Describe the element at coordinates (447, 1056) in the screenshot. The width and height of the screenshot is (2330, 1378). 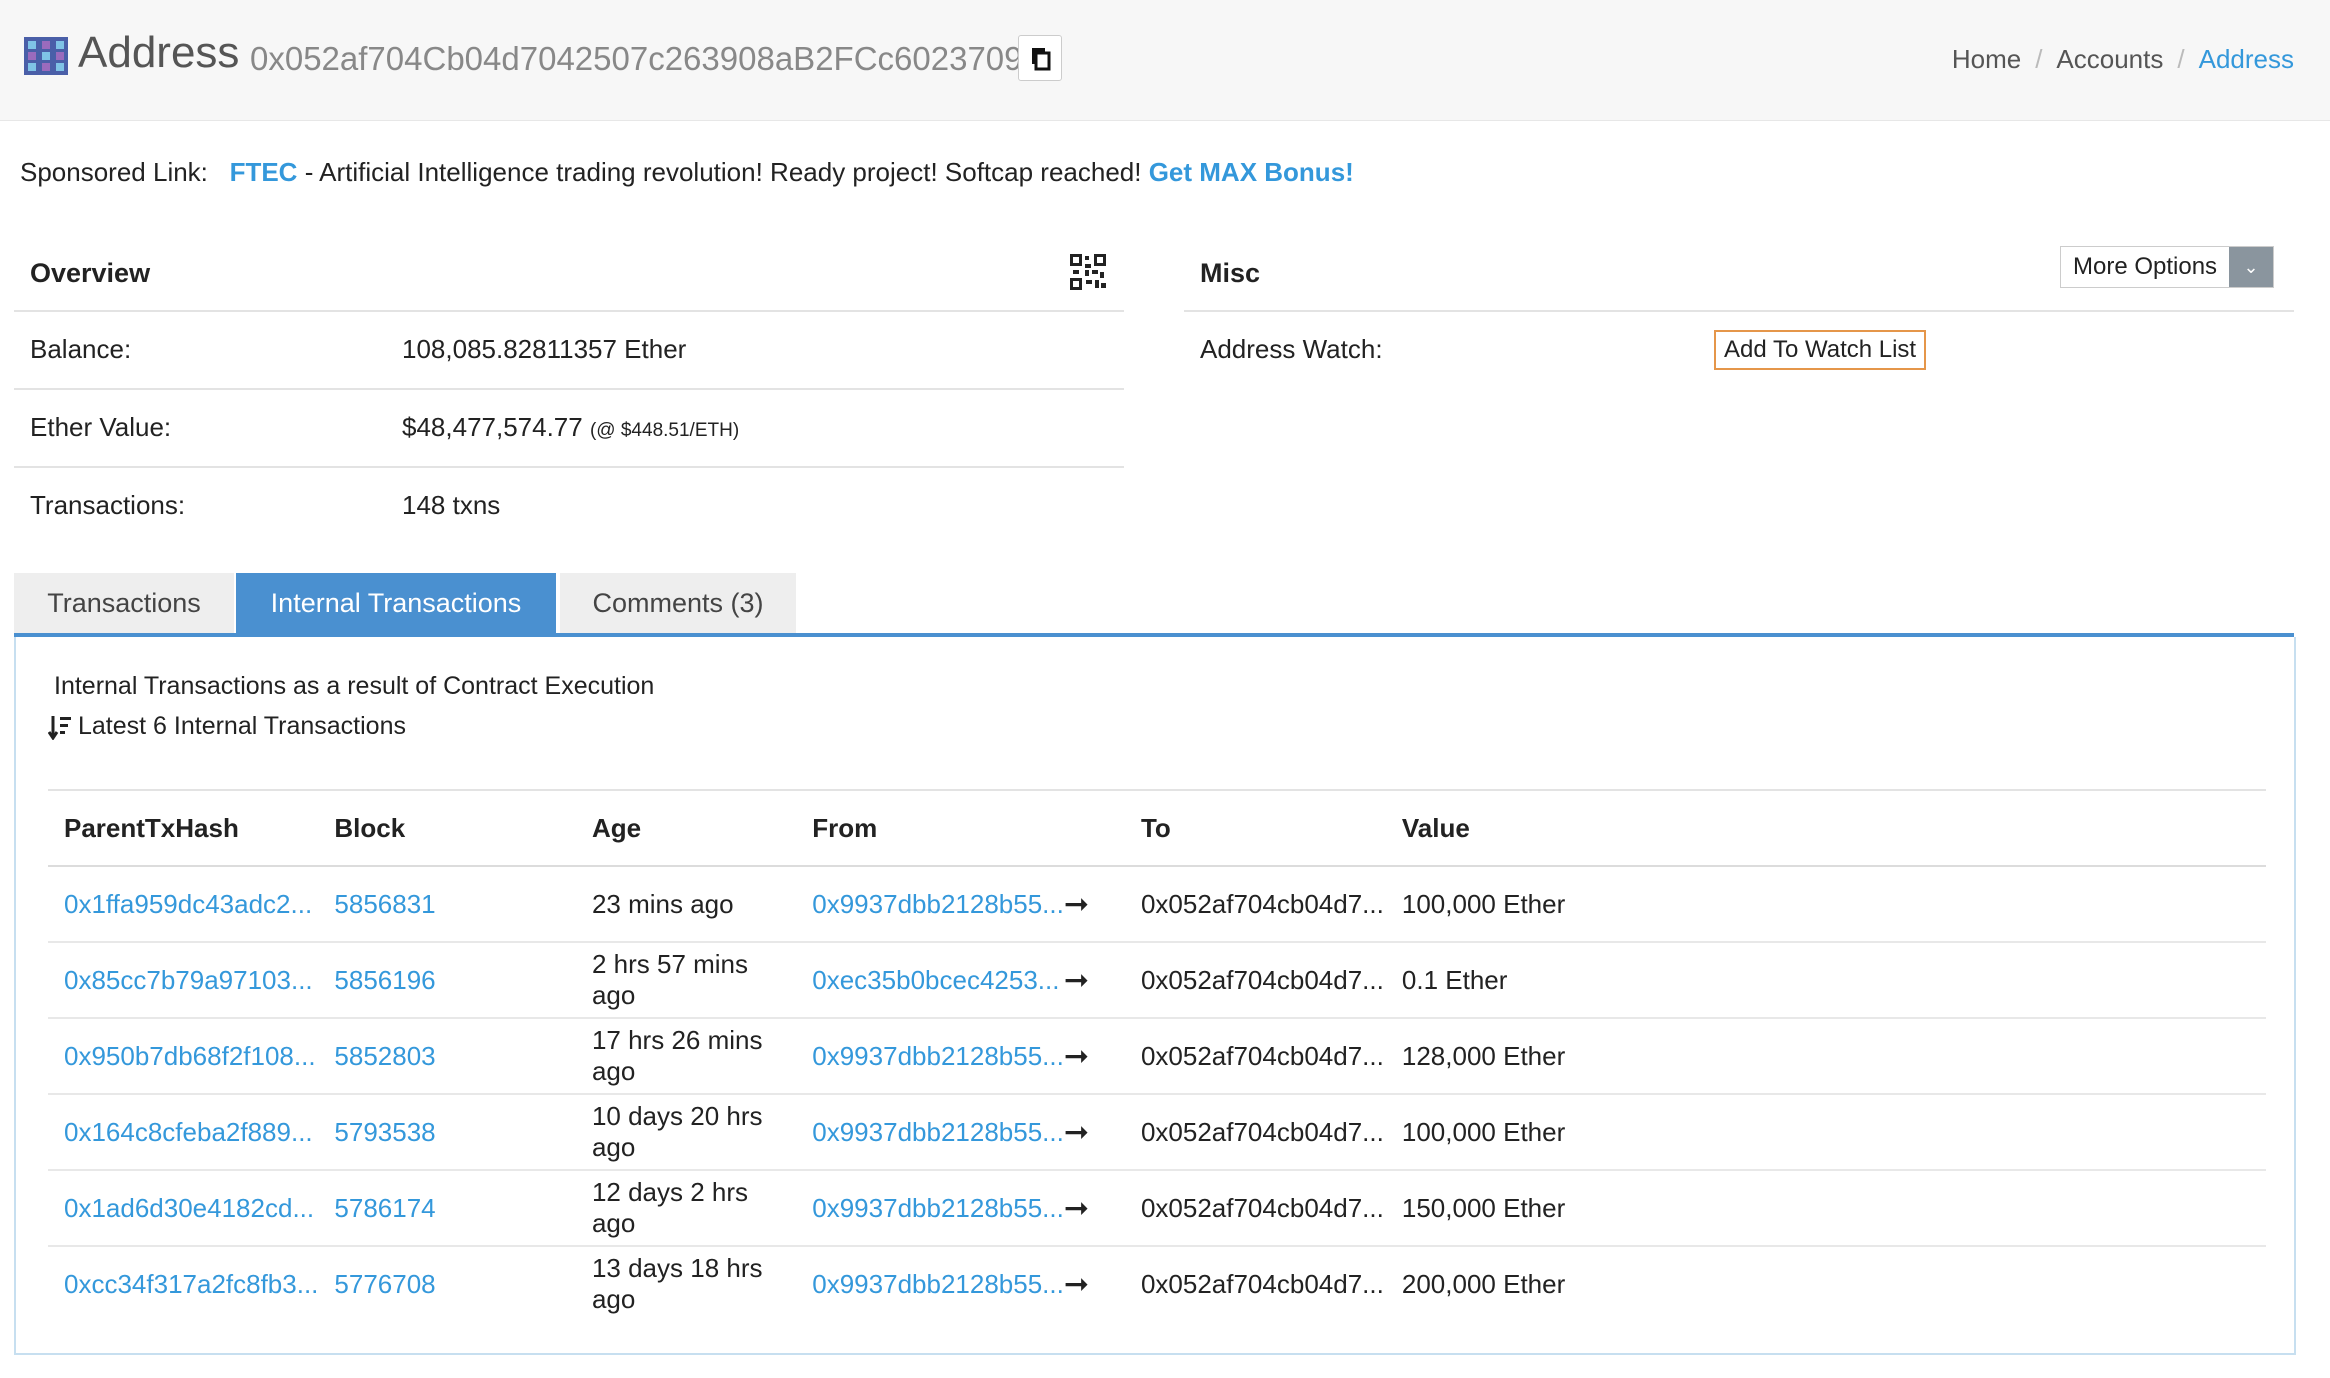
I see `block-link: 5852803` at that location.